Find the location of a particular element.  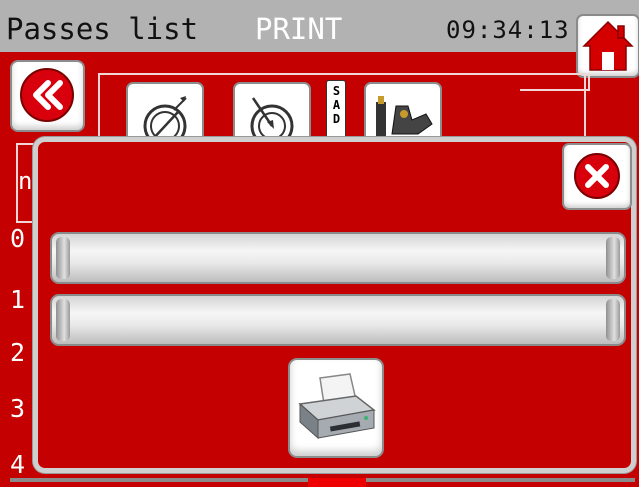

bottom-tab-indicator is located at coordinates (337, 482).